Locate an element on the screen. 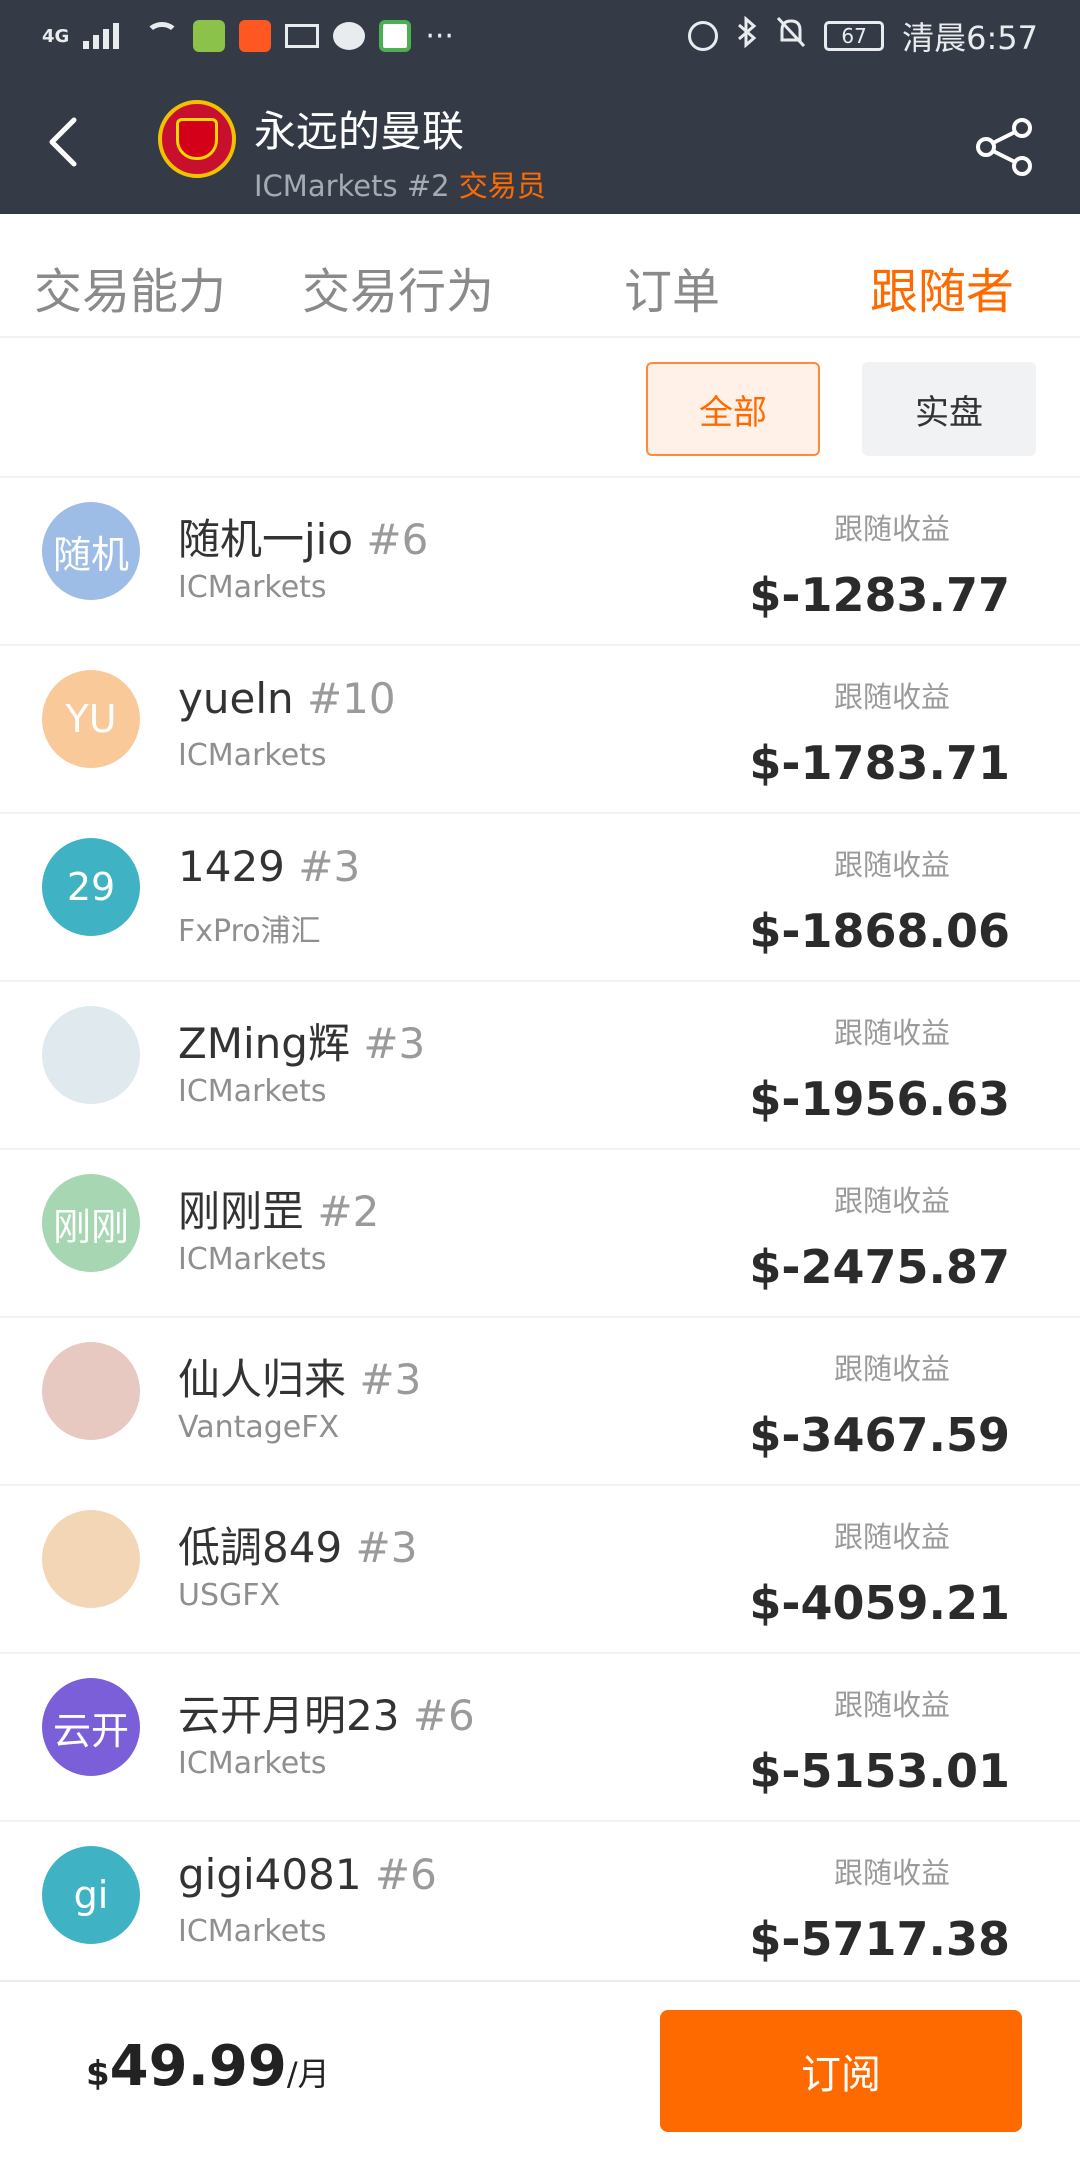 The height and width of the screenshot is (2160, 1080). bluetooth-icon is located at coordinates (747, 35).